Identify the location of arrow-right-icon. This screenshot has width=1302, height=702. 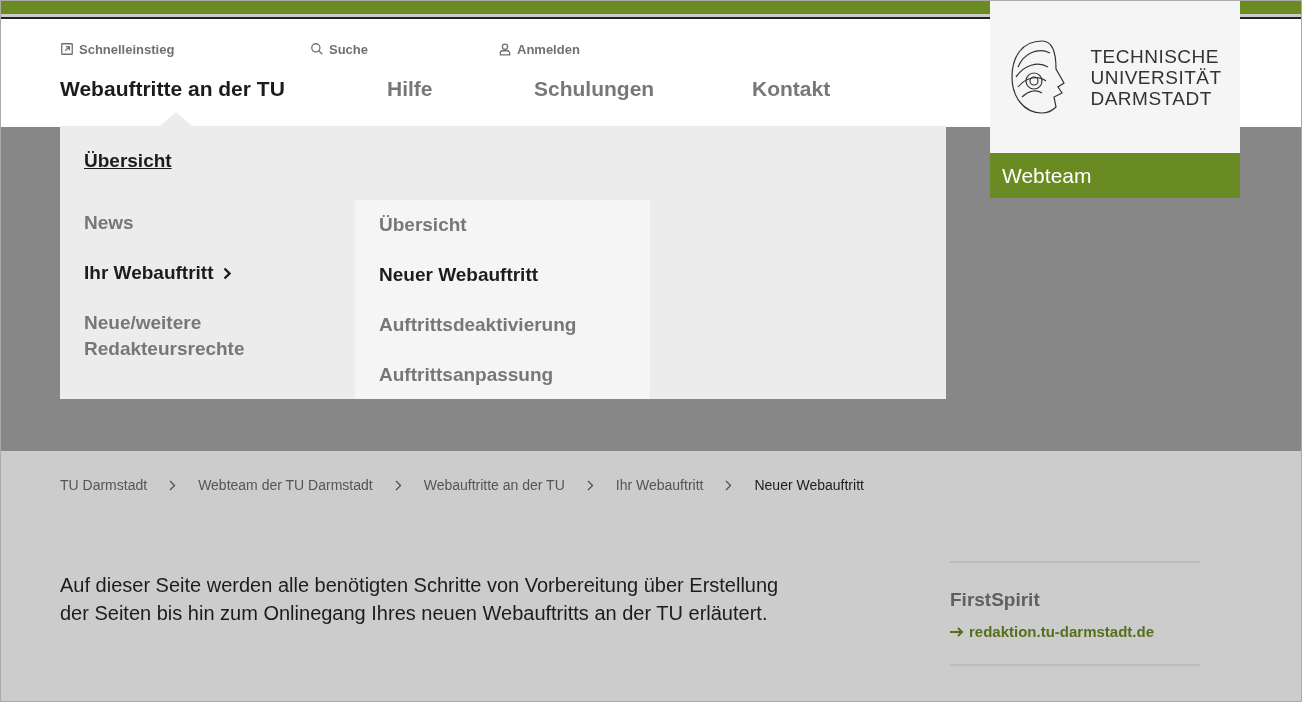
(957, 631).